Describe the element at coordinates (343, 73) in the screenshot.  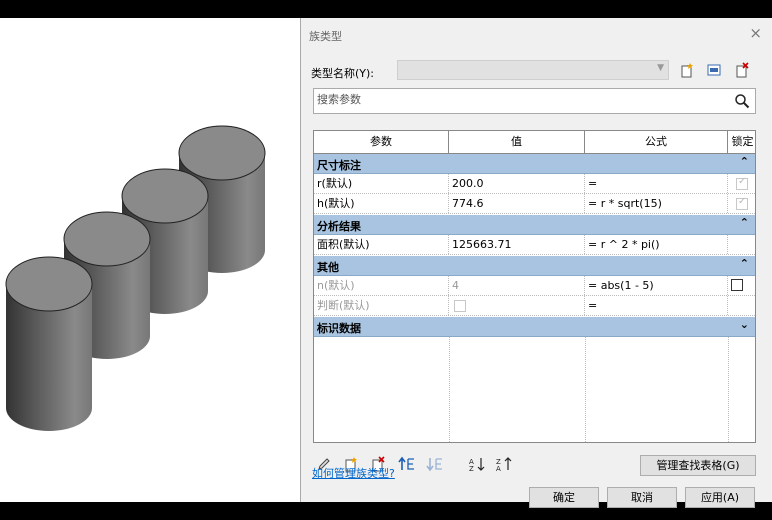
I see `type-name-label: 类型名称(Y):` at that location.